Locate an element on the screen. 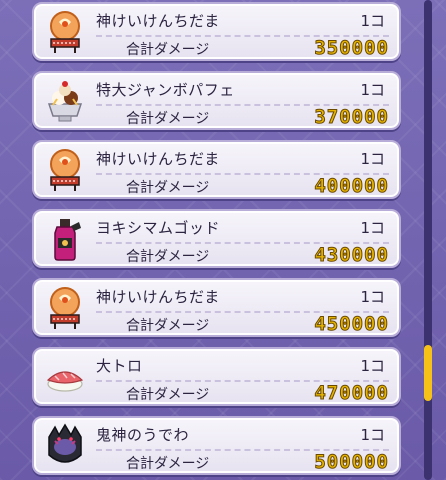 The height and width of the screenshot is (480, 446). damage-value: 500000 is located at coordinates (351, 462).